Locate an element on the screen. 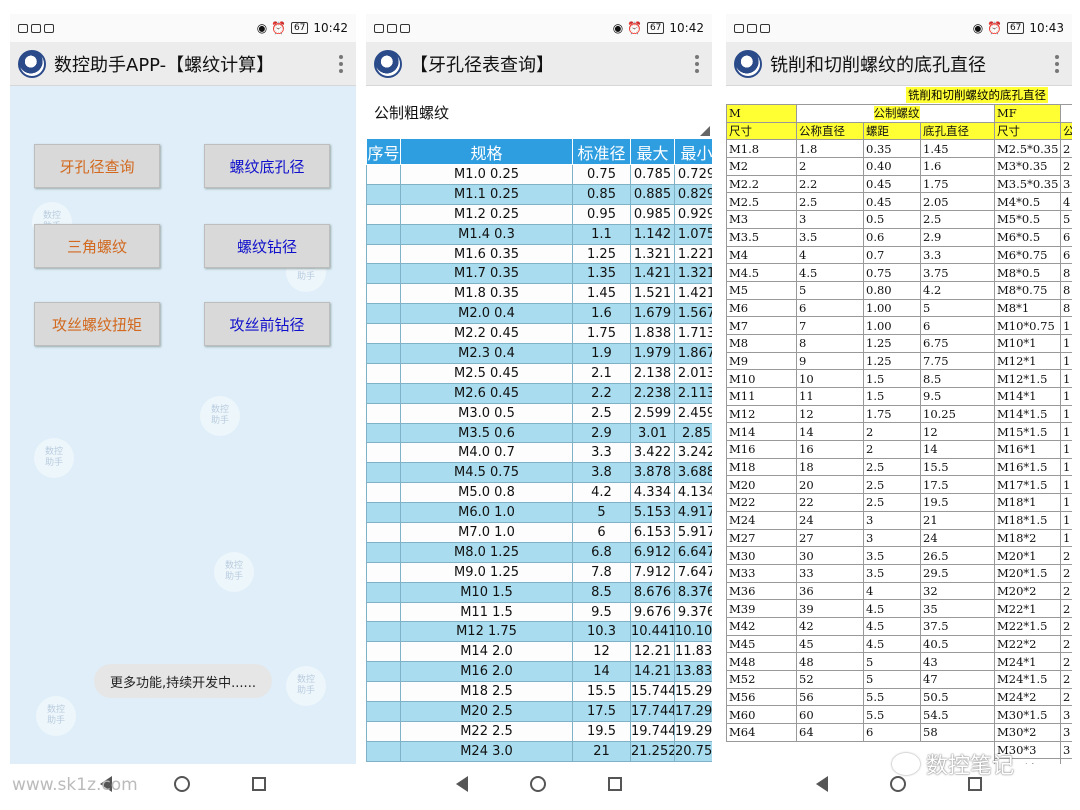 The image size is (1080, 810). table-cell: 6 is located at coordinates (957, 325).